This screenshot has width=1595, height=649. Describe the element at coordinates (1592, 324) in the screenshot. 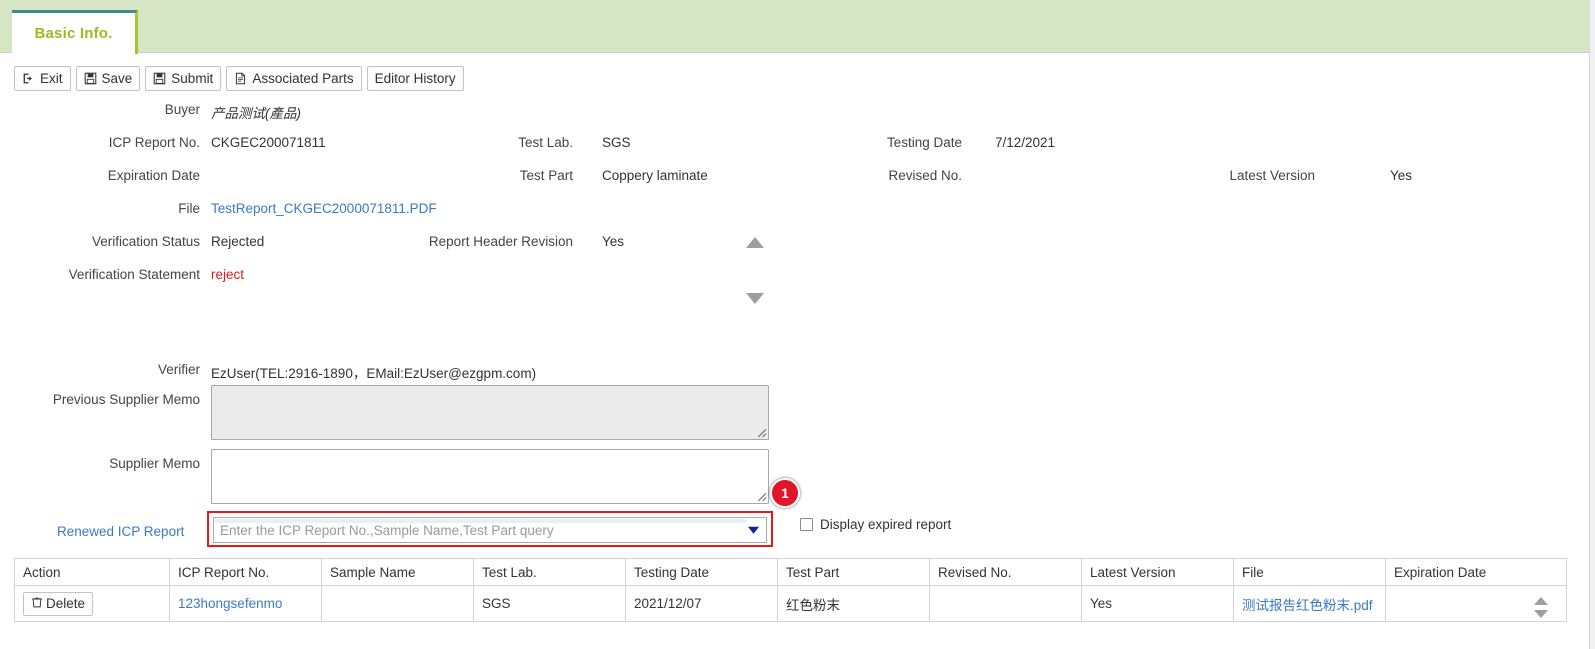

I see `window-right-edge` at that location.